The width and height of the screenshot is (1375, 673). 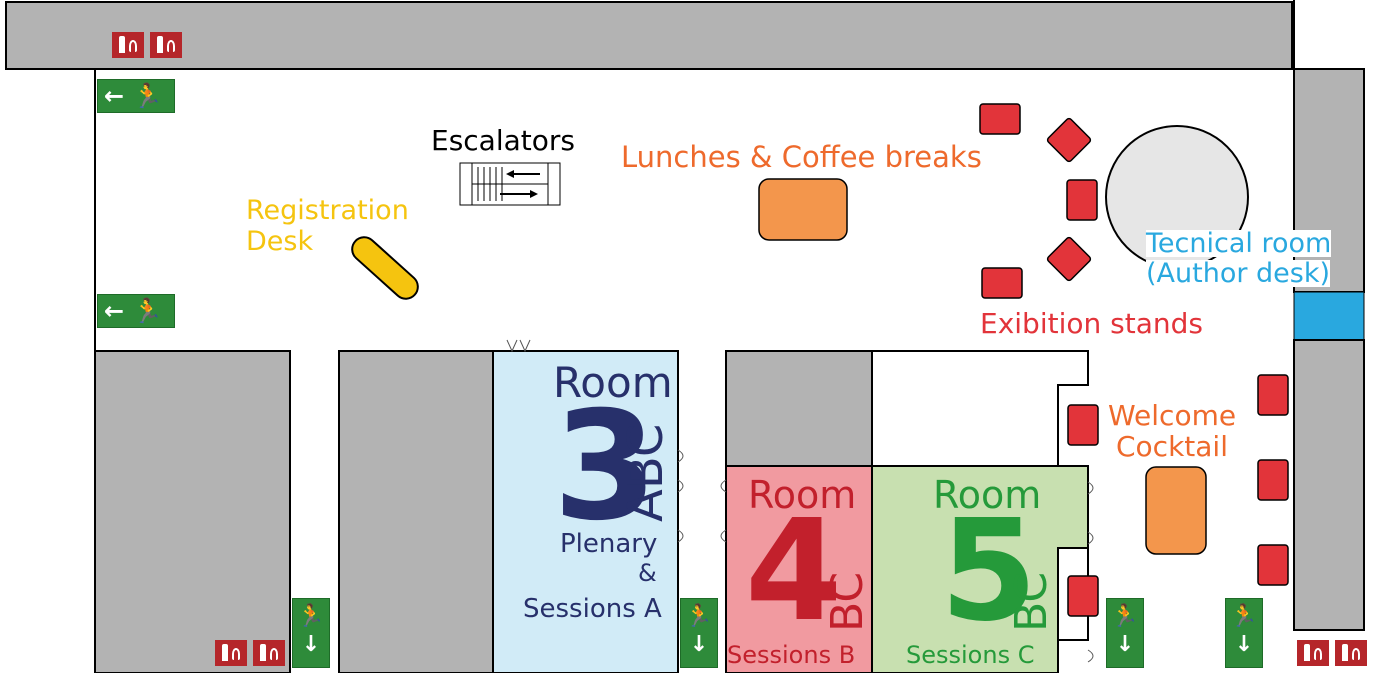 I want to click on right-wall-lower, so click(x=1329, y=485).